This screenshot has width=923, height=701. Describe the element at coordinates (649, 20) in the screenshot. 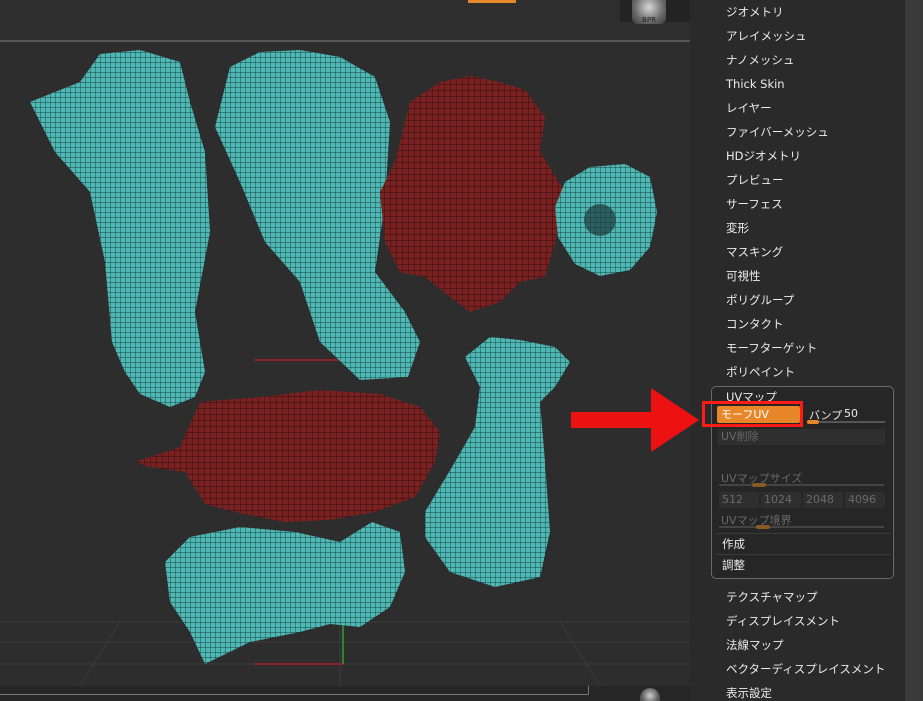

I see `bpr-label: BPR` at that location.